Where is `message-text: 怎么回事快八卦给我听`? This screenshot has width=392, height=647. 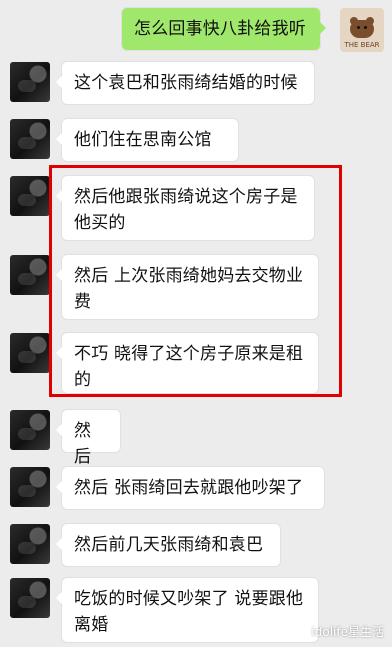 message-text: 怎么回事快八卦给我听 is located at coordinates (220, 29).